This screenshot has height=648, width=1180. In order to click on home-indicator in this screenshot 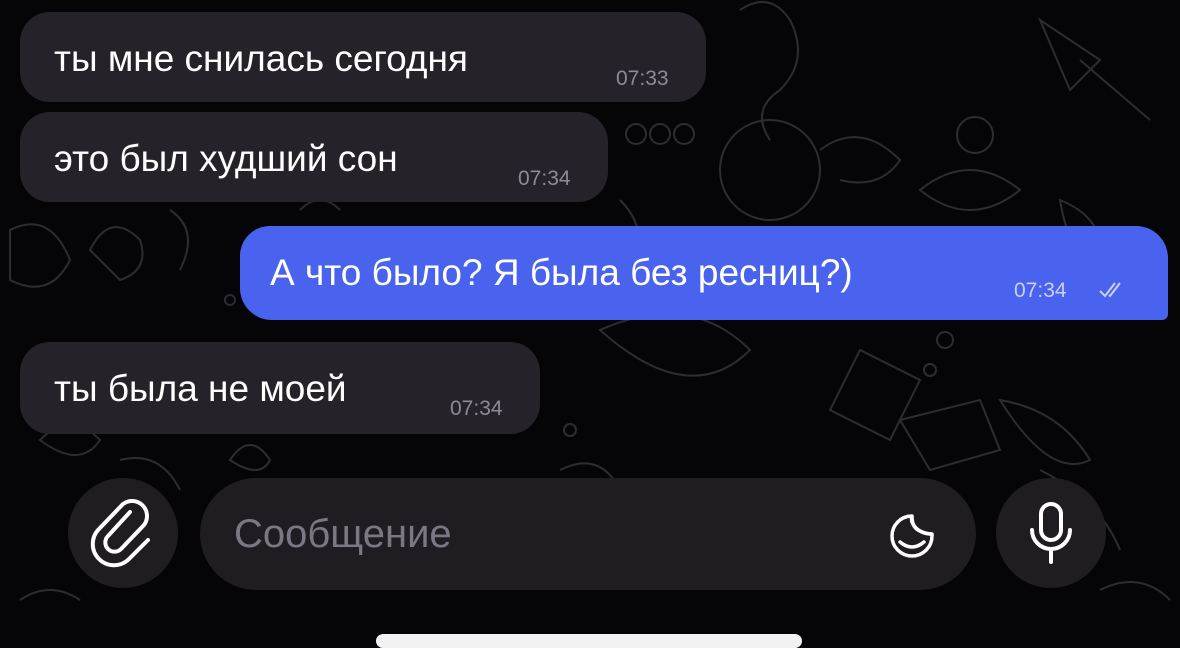, I will do `click(589, 641)`.